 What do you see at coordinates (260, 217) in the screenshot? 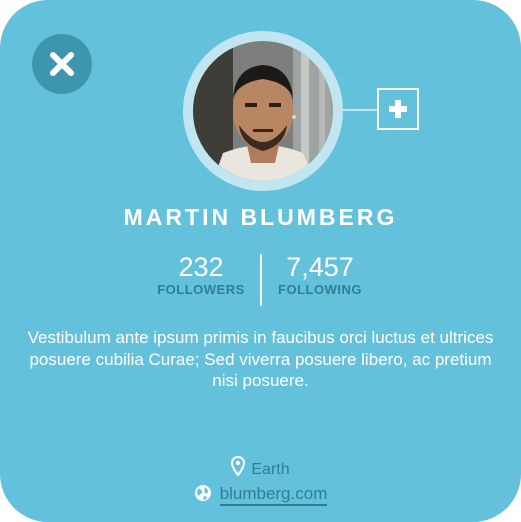
I see `profile-name: MARTIN BLUMBERG` at bounding box center [260, 217].